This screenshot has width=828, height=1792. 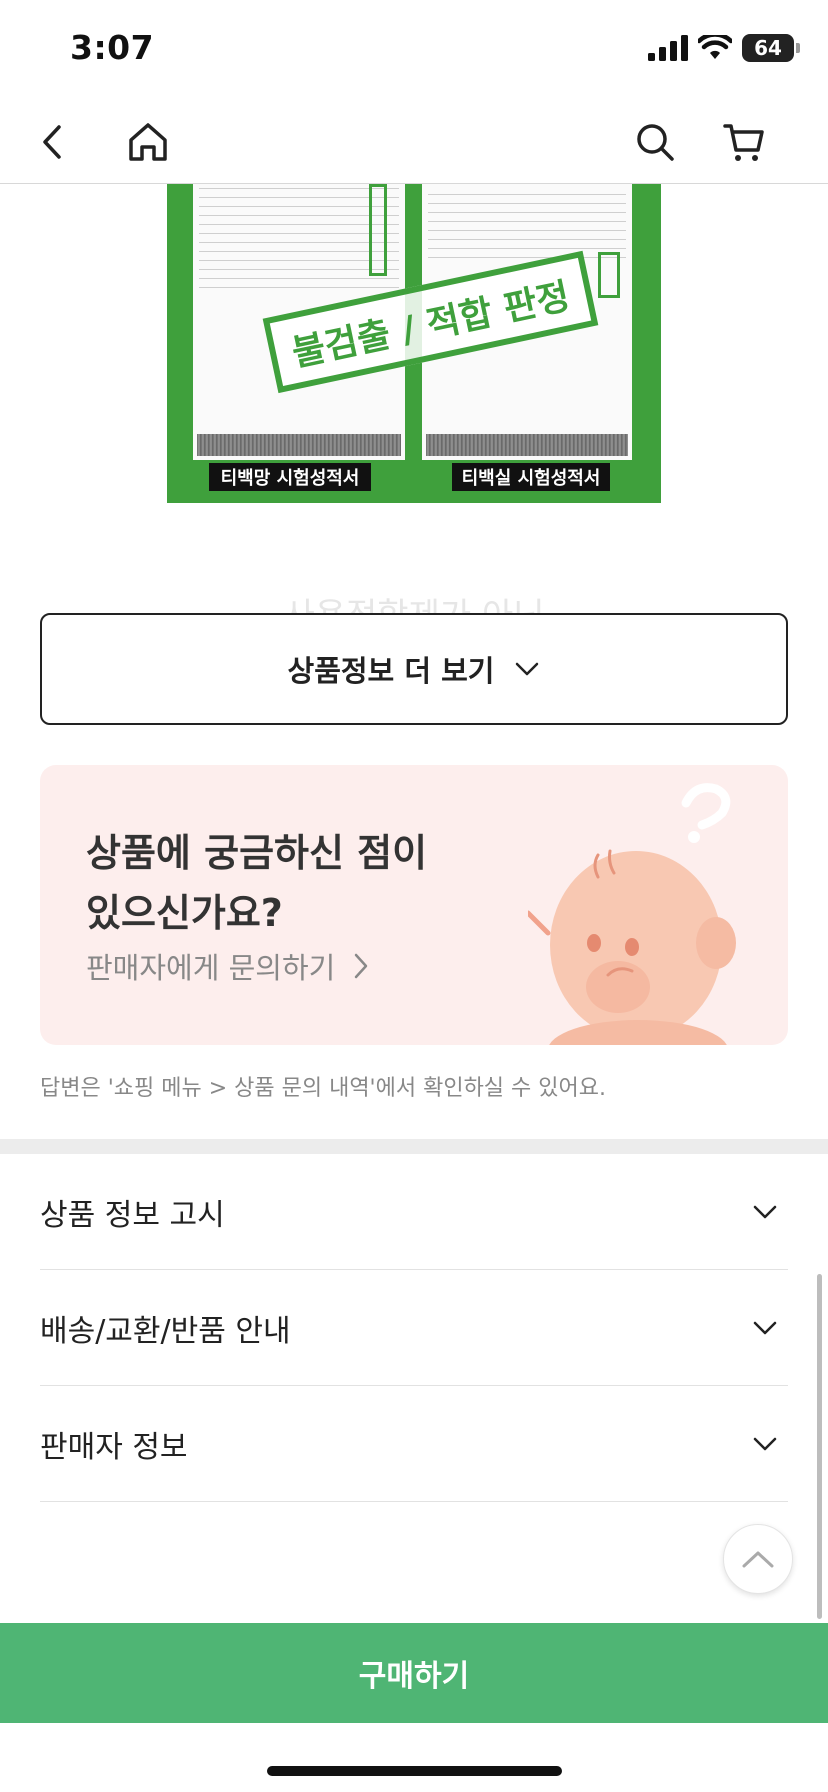 I want to click on more-product-info-label: 상품정보 더 보기, so click(x=391, y=671).